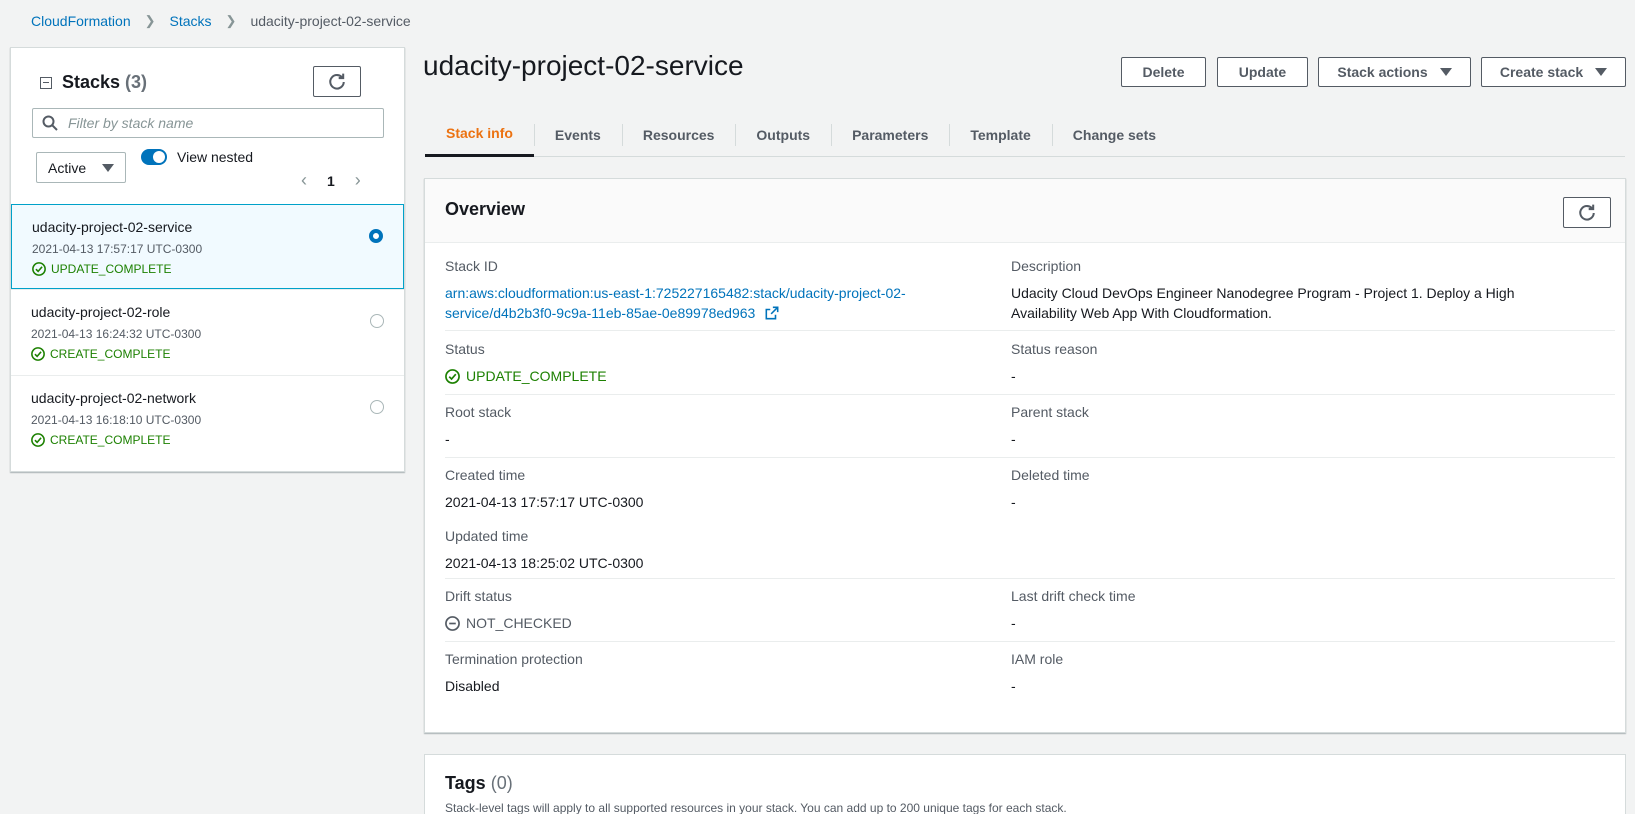  What do you see at coordinates (136, 82) in the screenshot?
I see `stacks-count: (3)` at bounding box center [136, 82].